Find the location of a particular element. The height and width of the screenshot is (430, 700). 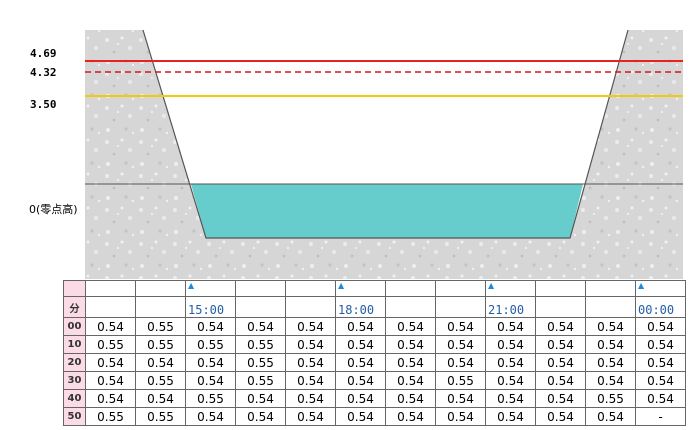

corner-cell is located at coordinates (74, 288).